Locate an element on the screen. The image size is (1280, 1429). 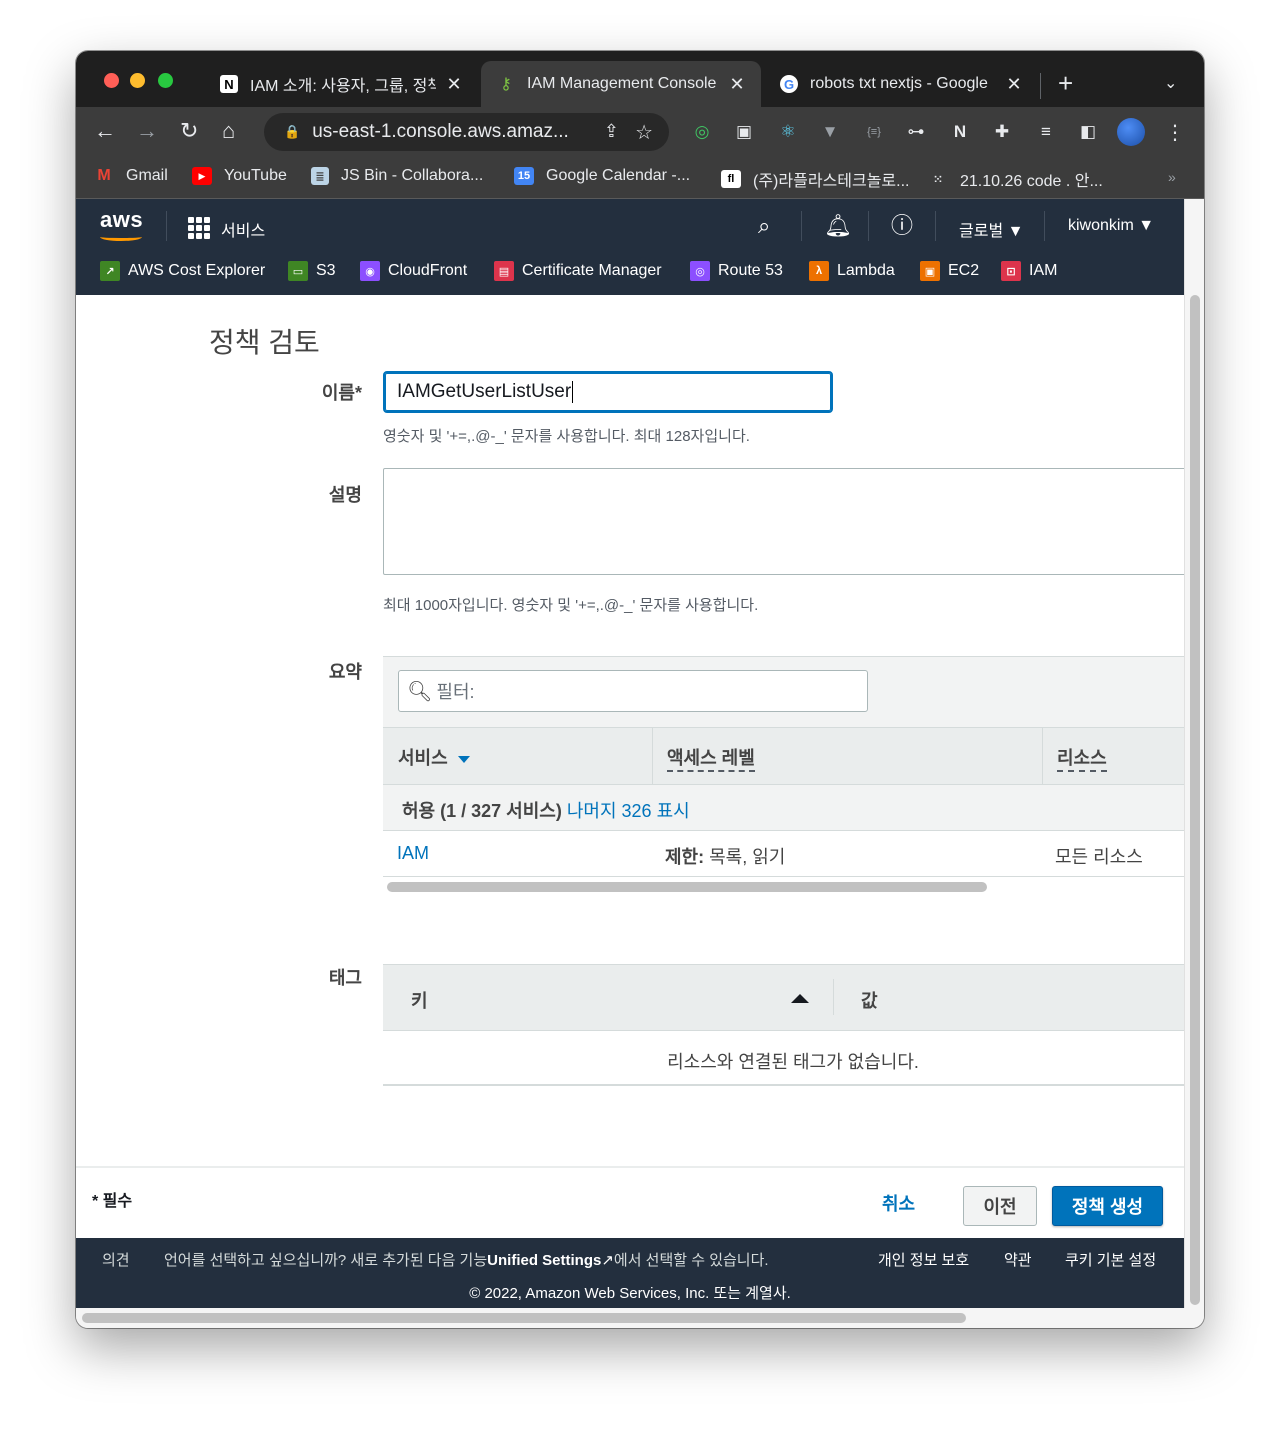
page-vertical-scrollbar is located at coordinates (1194, 754).